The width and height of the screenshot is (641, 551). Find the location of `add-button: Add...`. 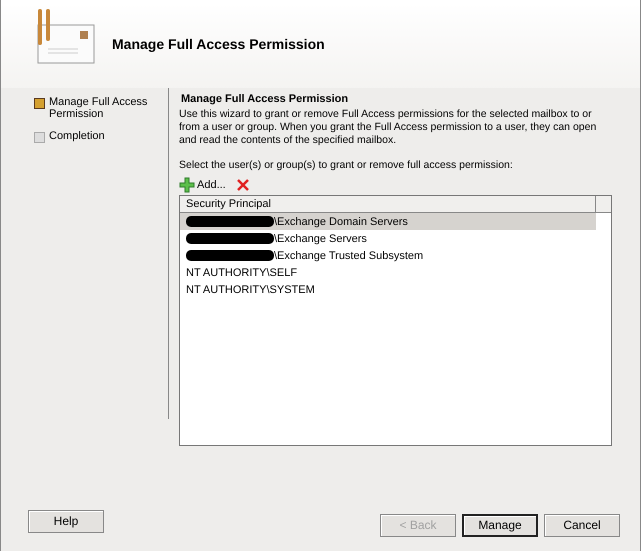

add-button: Add... is located at coordinates (202, 185).